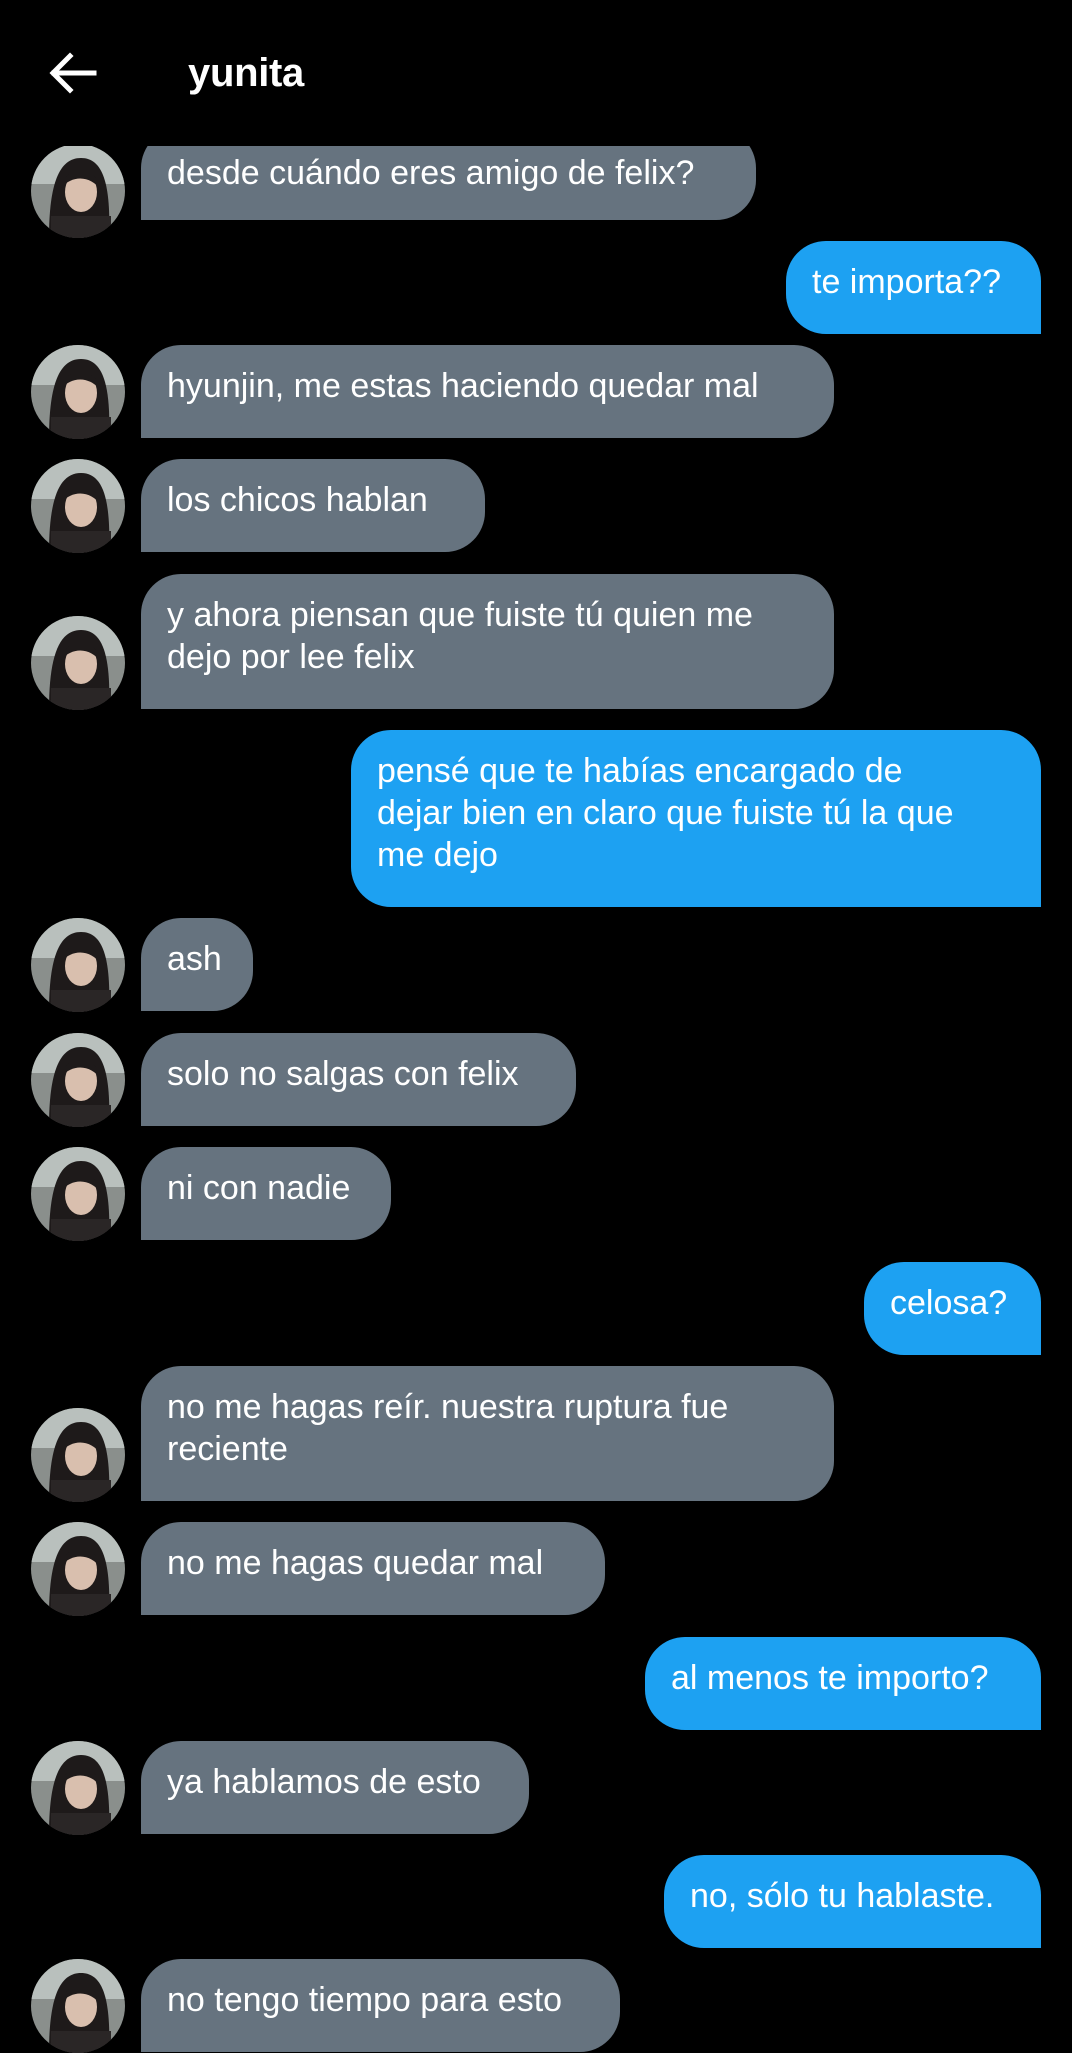 Image resolution: width=1072 pixels, height=2053 pixels. I want to click on message-bubble: no me hagas quedar mal, so click(373, 1568).